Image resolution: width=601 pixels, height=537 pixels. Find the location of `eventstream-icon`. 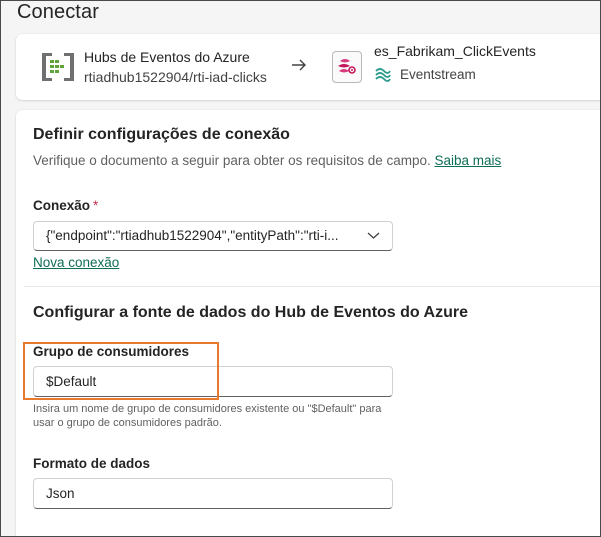

eventstream-icon is located at coordinates (347, 67).